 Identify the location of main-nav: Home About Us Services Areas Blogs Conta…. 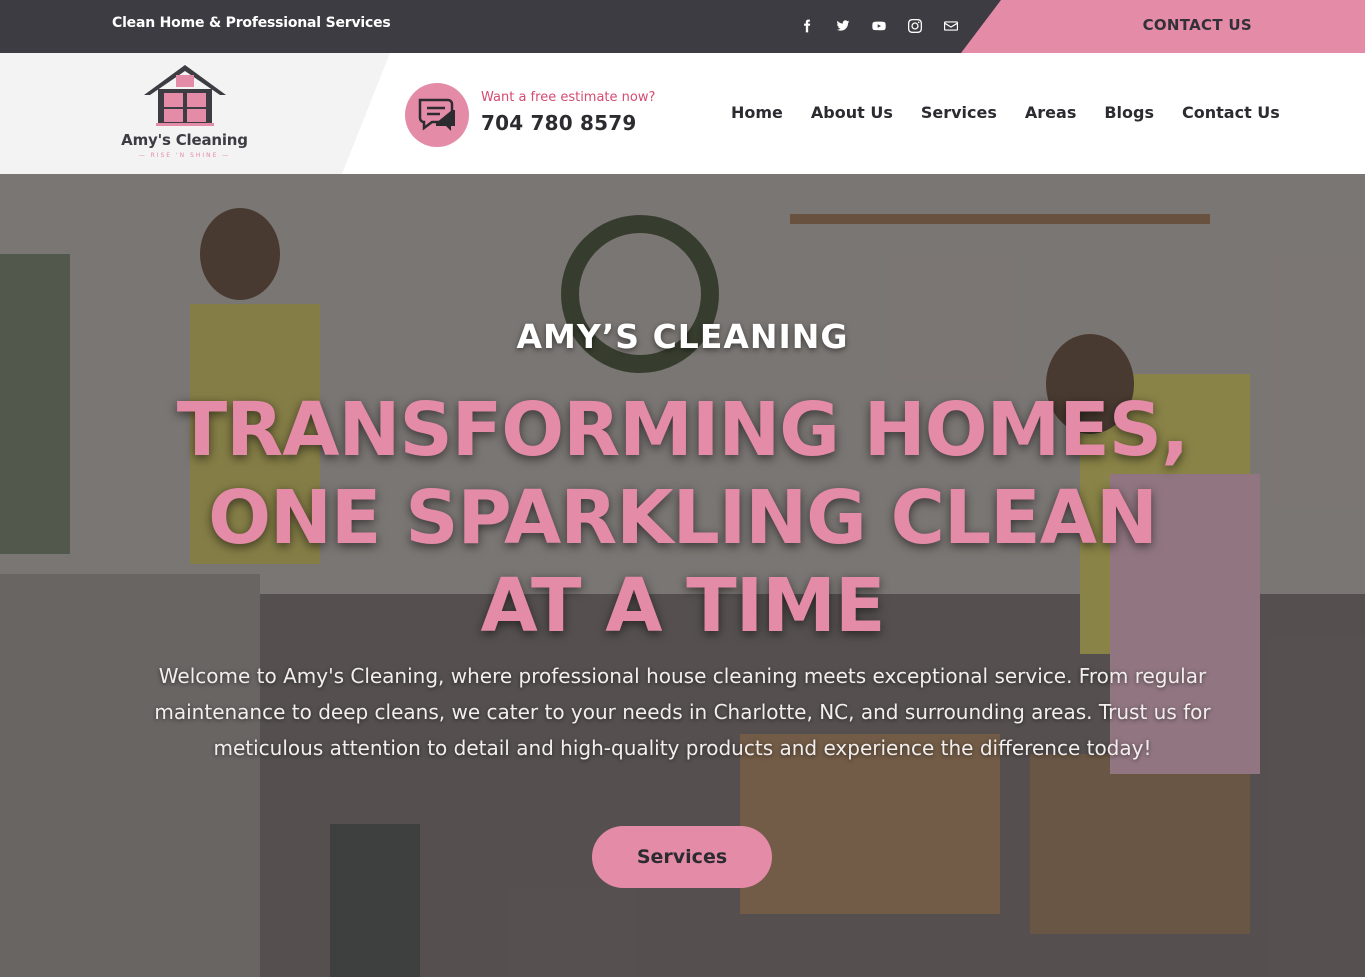
(1005, 112).